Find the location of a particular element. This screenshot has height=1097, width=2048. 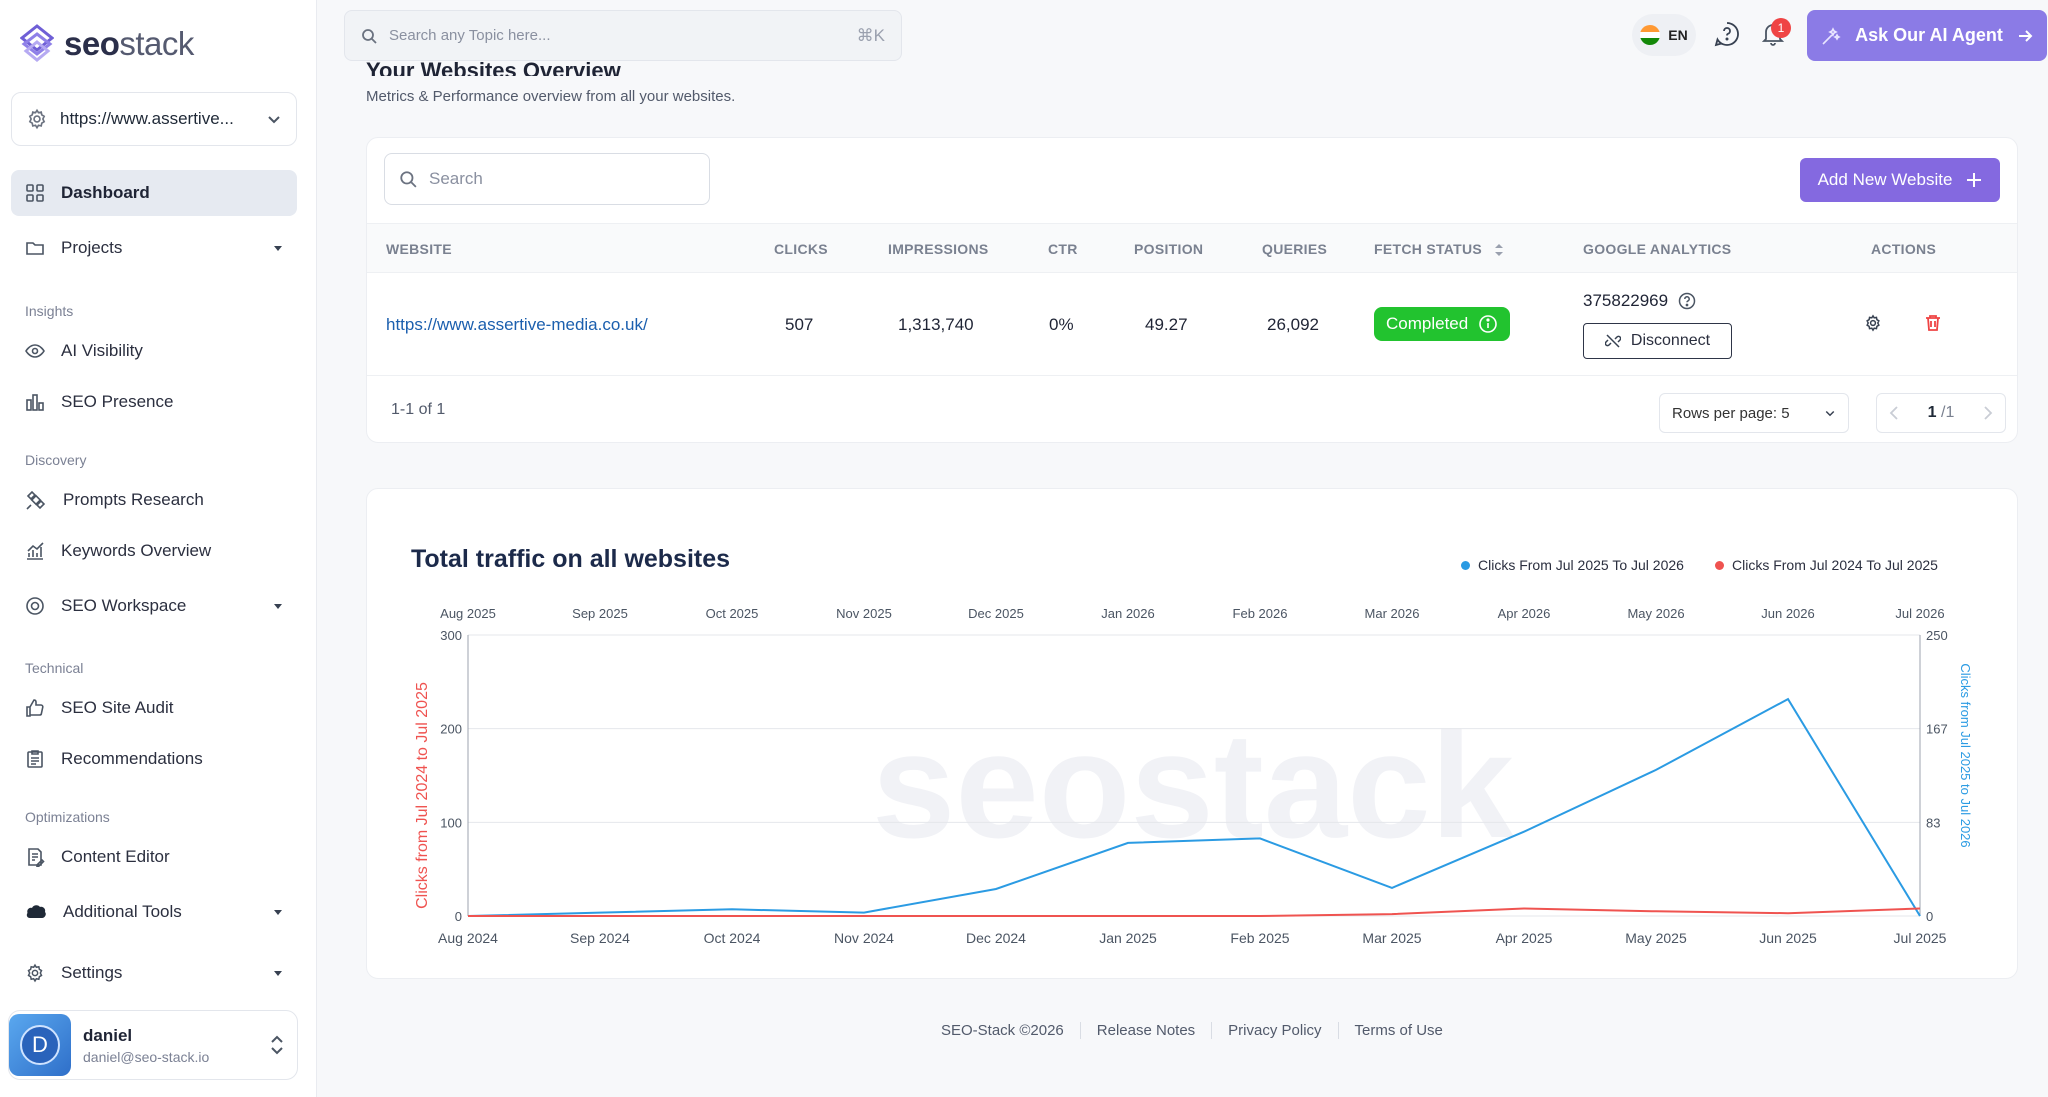

eye-icon is located at coordinates (35, 351).